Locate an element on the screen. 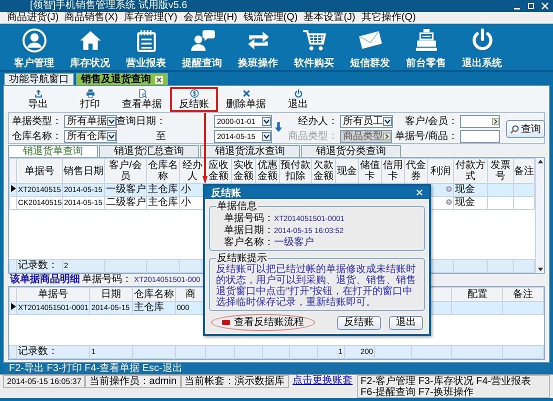 The height and width of the screenshot is (401, 553). column-header: 客户/会员 is located at coordinates (125, 171).